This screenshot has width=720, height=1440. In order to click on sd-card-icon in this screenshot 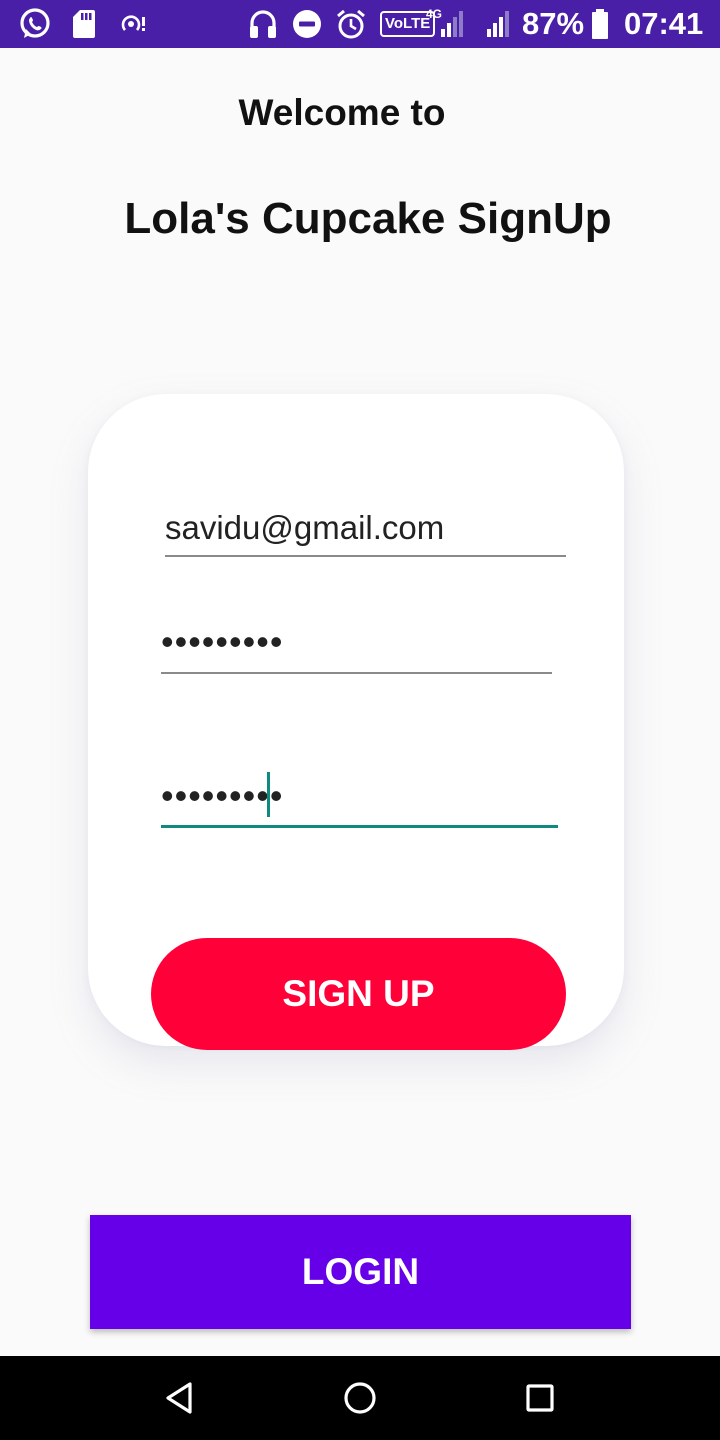, I will do `click(84, 24)`.